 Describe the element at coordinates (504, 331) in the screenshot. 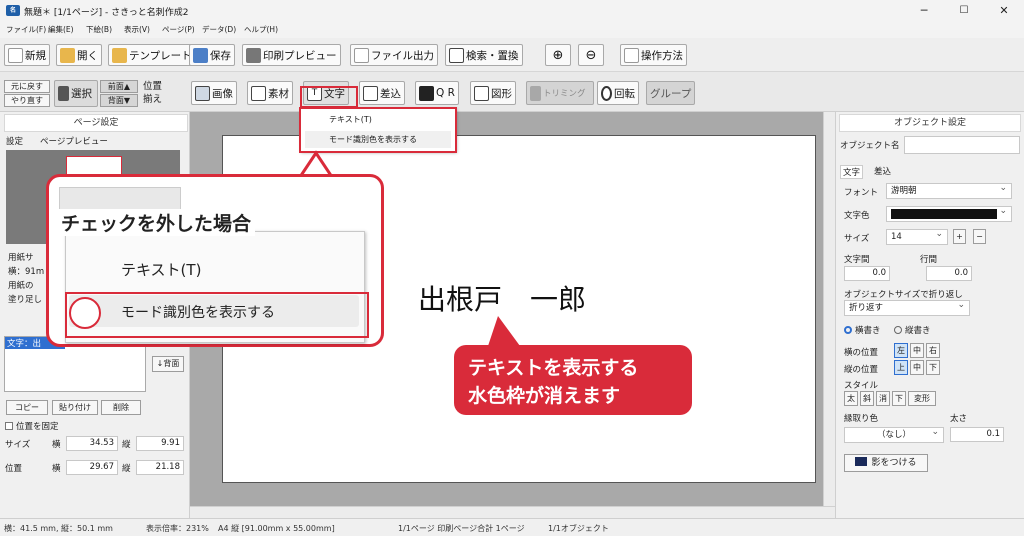

I see `callout2-tail` at that location.